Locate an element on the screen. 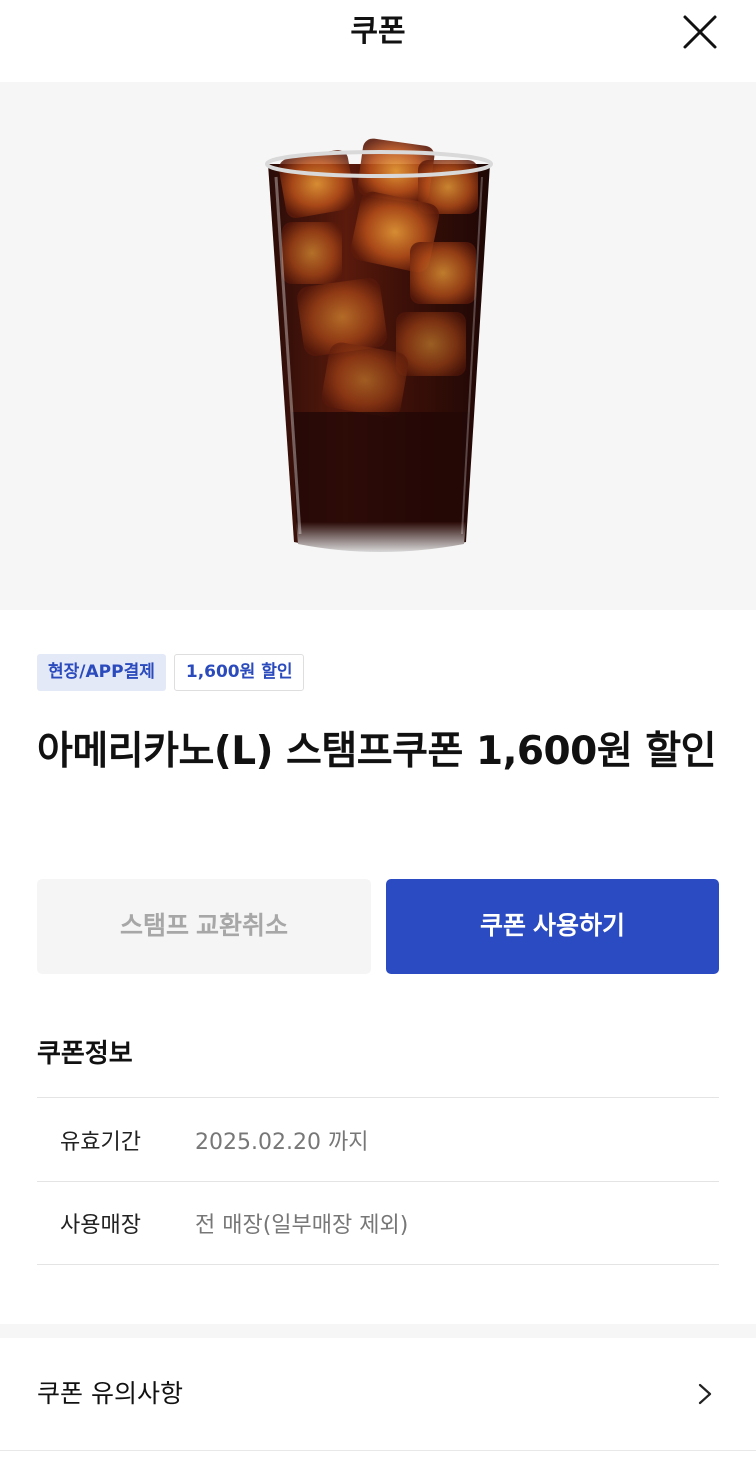 Image resolution: width=756 pixels, height=1473 pixels. coupon-notice-row: 쿠폰 유의사항 is located at coordinates (378, 1394).